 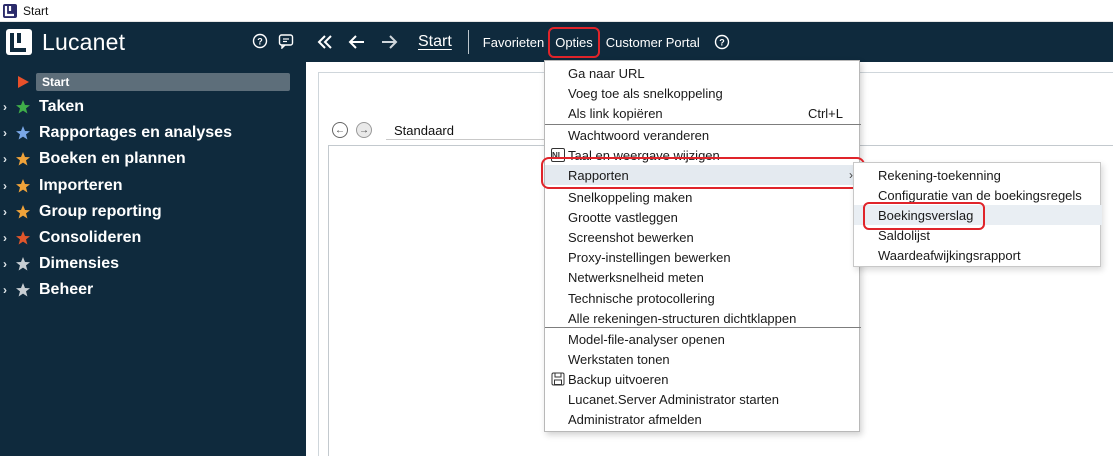 What do you see at coordinates (703, 339) in the screenshot?
I see `menu-item-model-file-analyser: Model-file-analyser openen` at bounding box center [703, 339].